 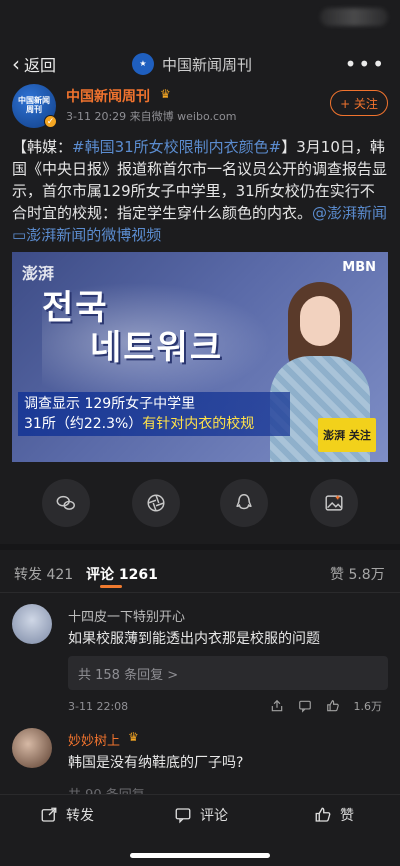 What do you see at coordinates (200, 592) in the screenshot?
I see `tabs-divider` at bounding box center [200, 592].